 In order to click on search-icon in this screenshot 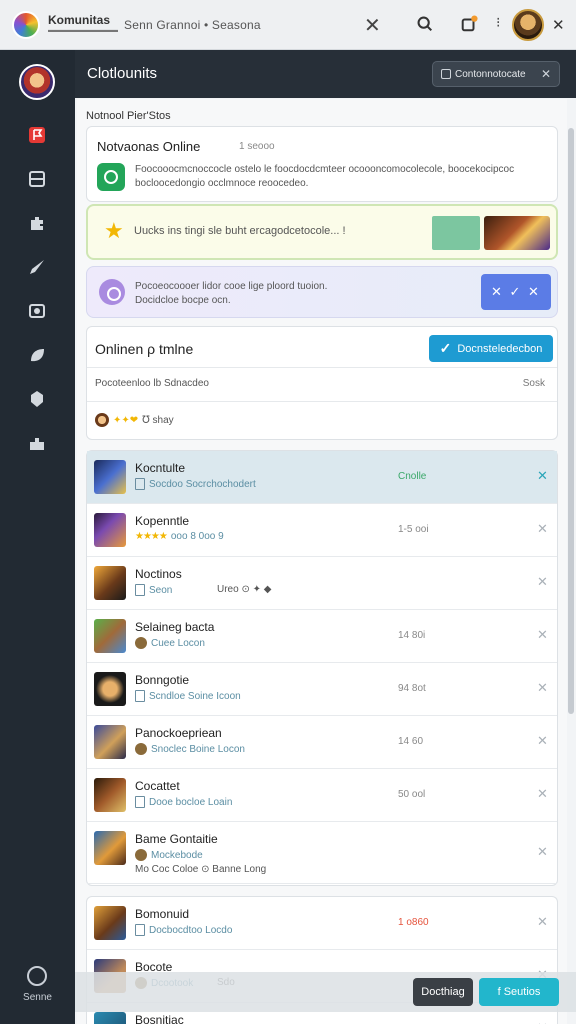, I will do `click(424, 23)`.